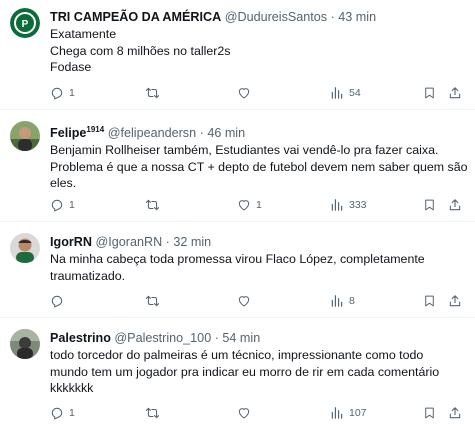 This screenshot has height=429, width=475. I want to click on handle: @felipeandersn, so click(152, 133).